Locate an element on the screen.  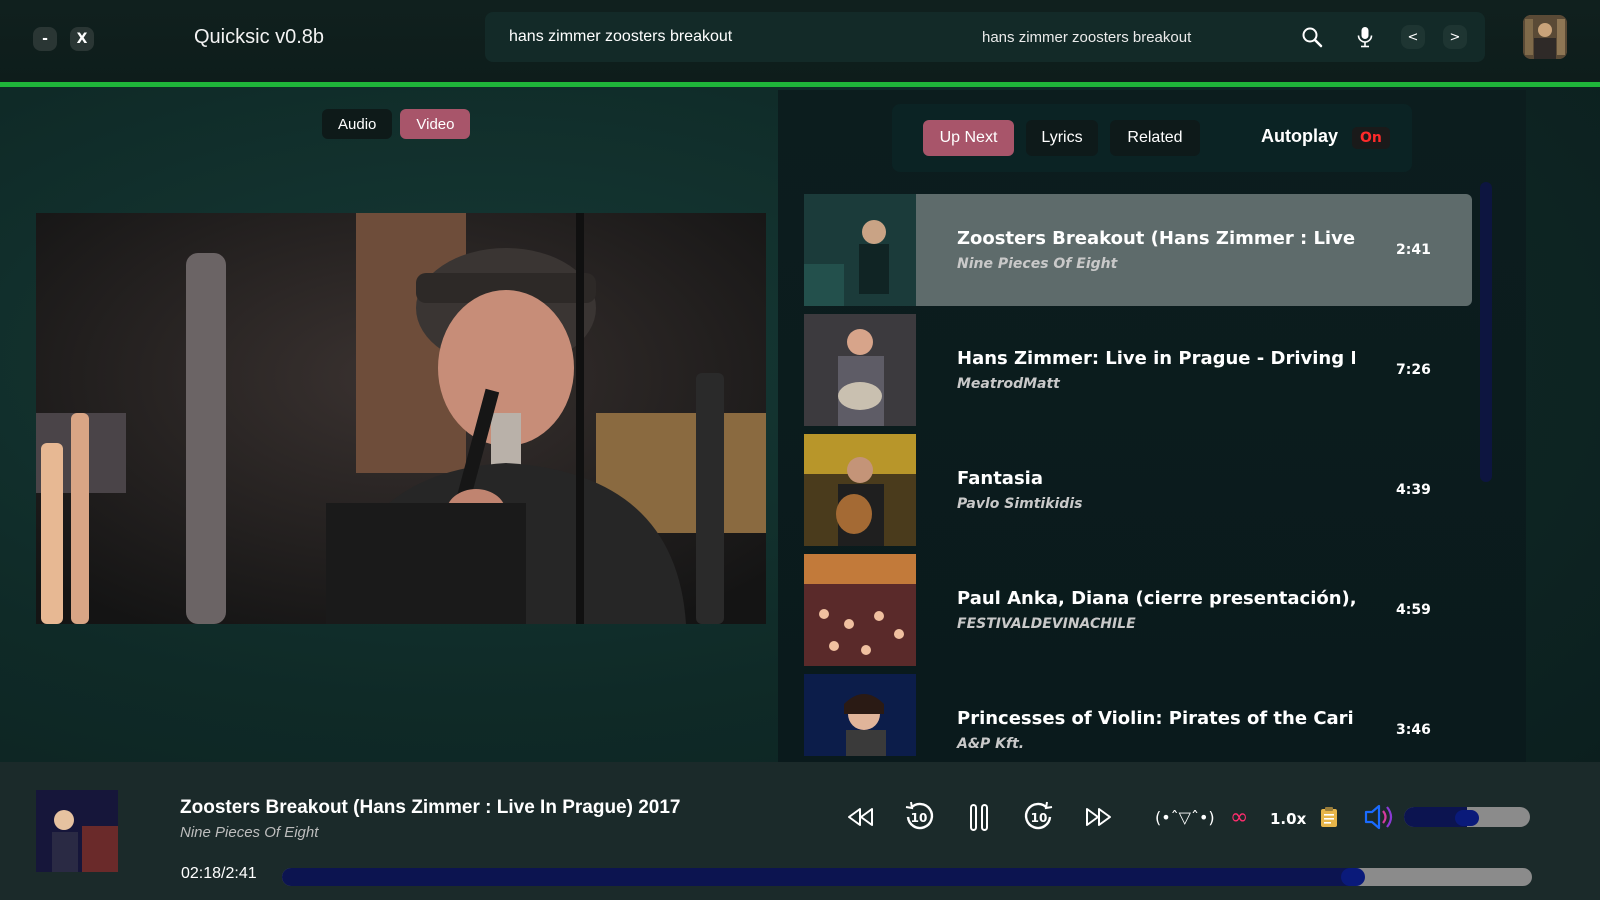
search-suggestion: hans zimmer zoosters breakout is located at coordinates (1086, 37).